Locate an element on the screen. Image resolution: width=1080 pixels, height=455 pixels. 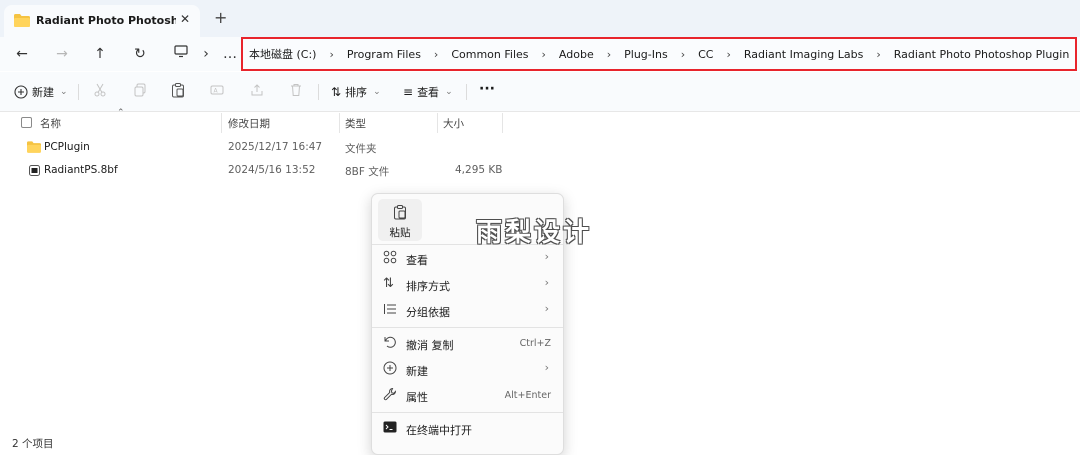
menu-item-label: 属性 is located at coordinates (417, 397).